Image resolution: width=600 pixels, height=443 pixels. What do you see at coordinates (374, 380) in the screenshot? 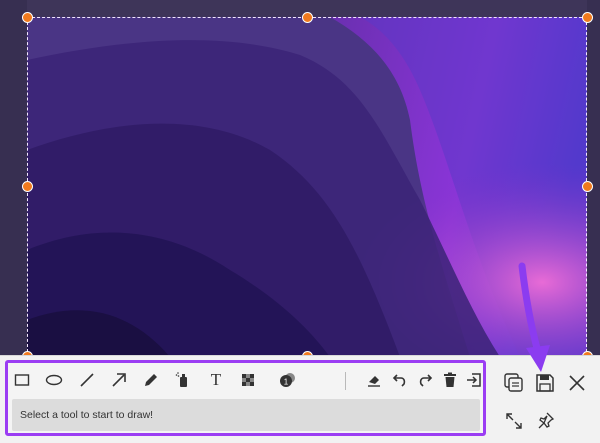
I see `eraser-icon` at bounding box center [374, 380].